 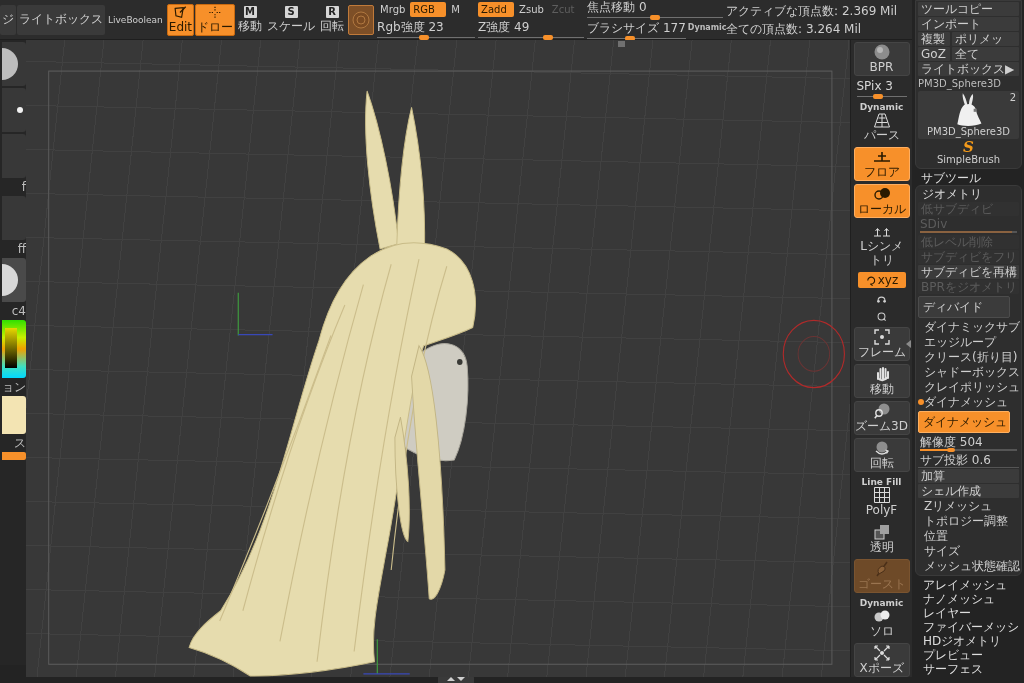 What do you see at coordinates (968, 669) in the screenshot?
I see `palette-title: サーフェス` at bounding box center [968, 669].